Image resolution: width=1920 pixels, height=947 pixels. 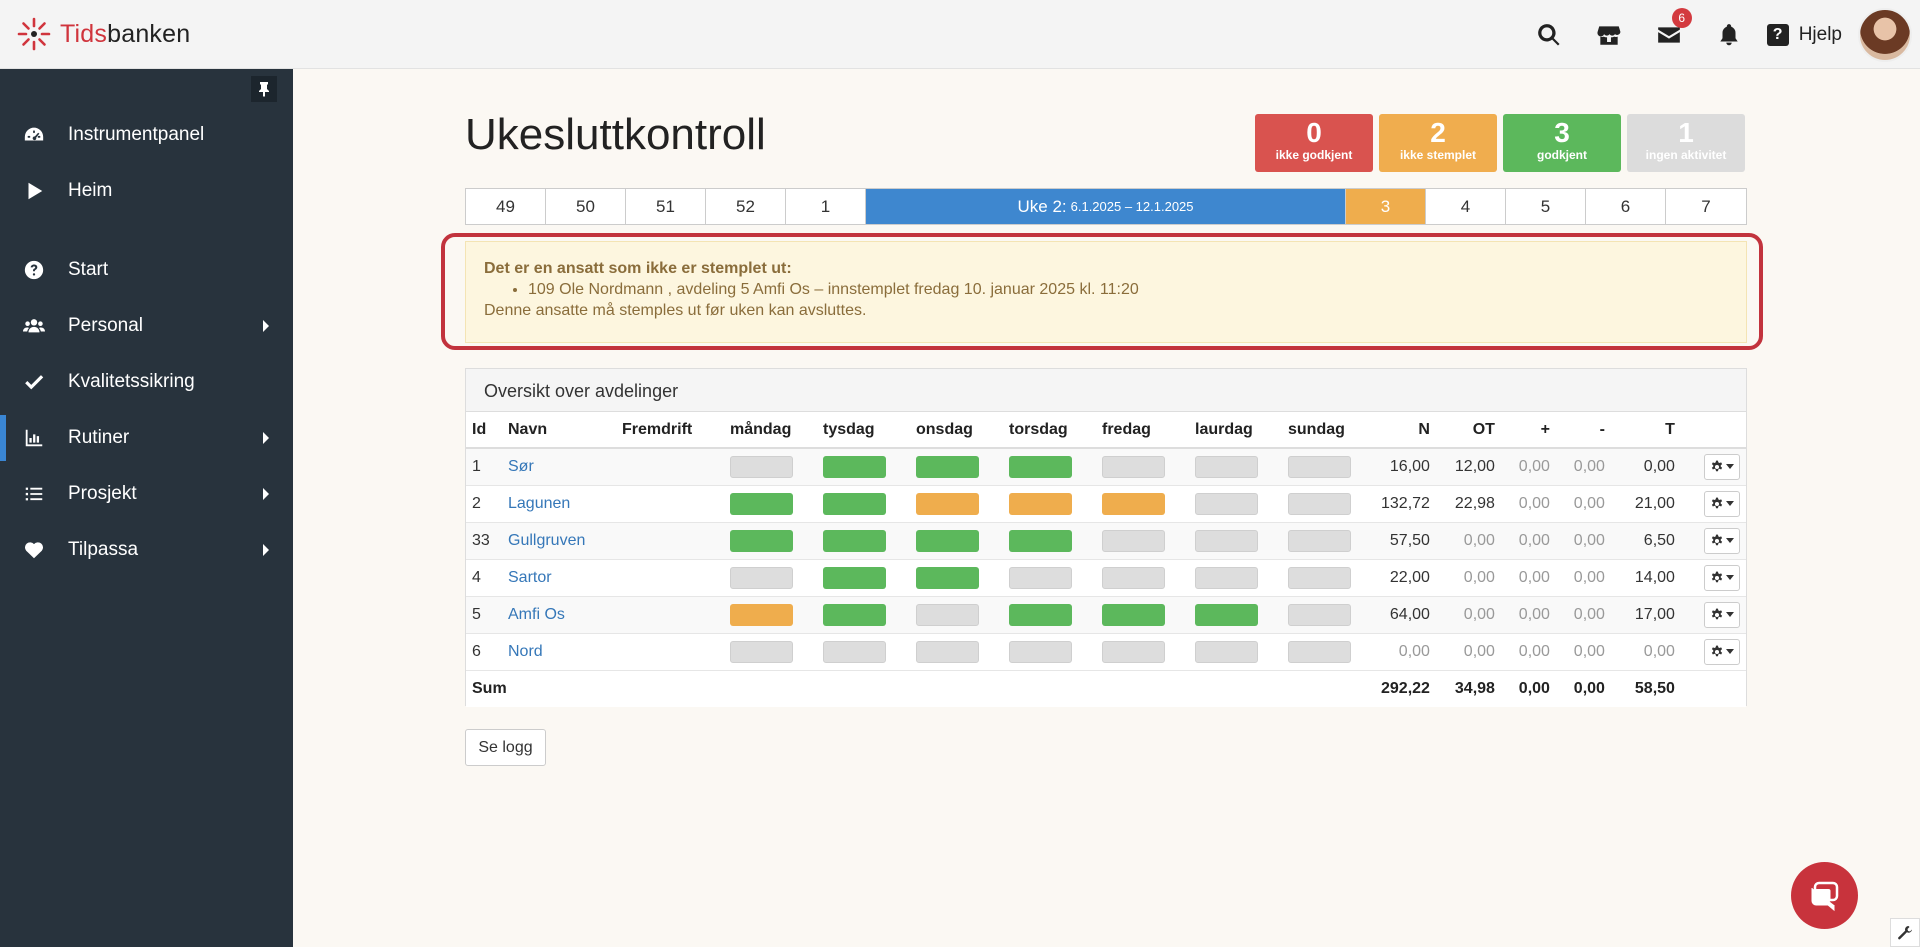 I want to click on department-link: Amfi Os, so click(x=536, y=614).